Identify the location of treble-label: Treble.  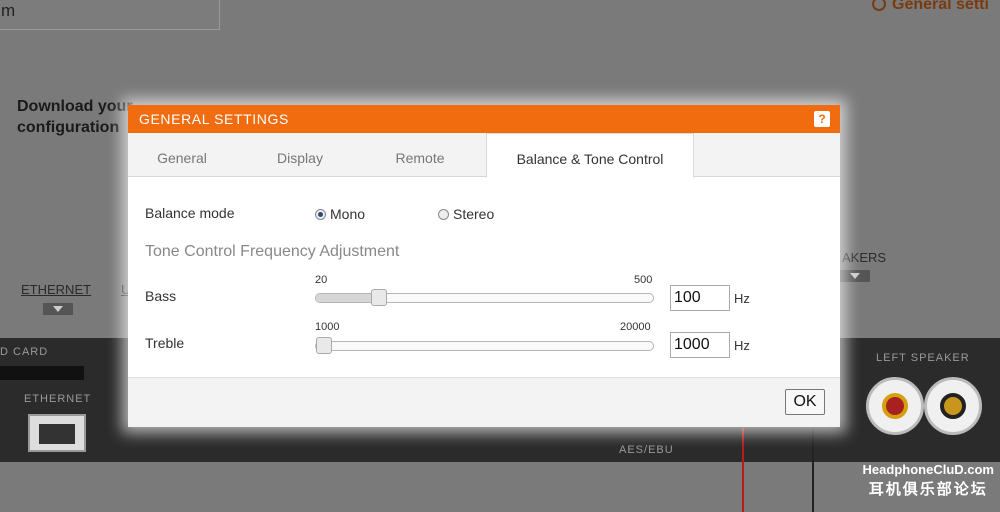
(165, 343).